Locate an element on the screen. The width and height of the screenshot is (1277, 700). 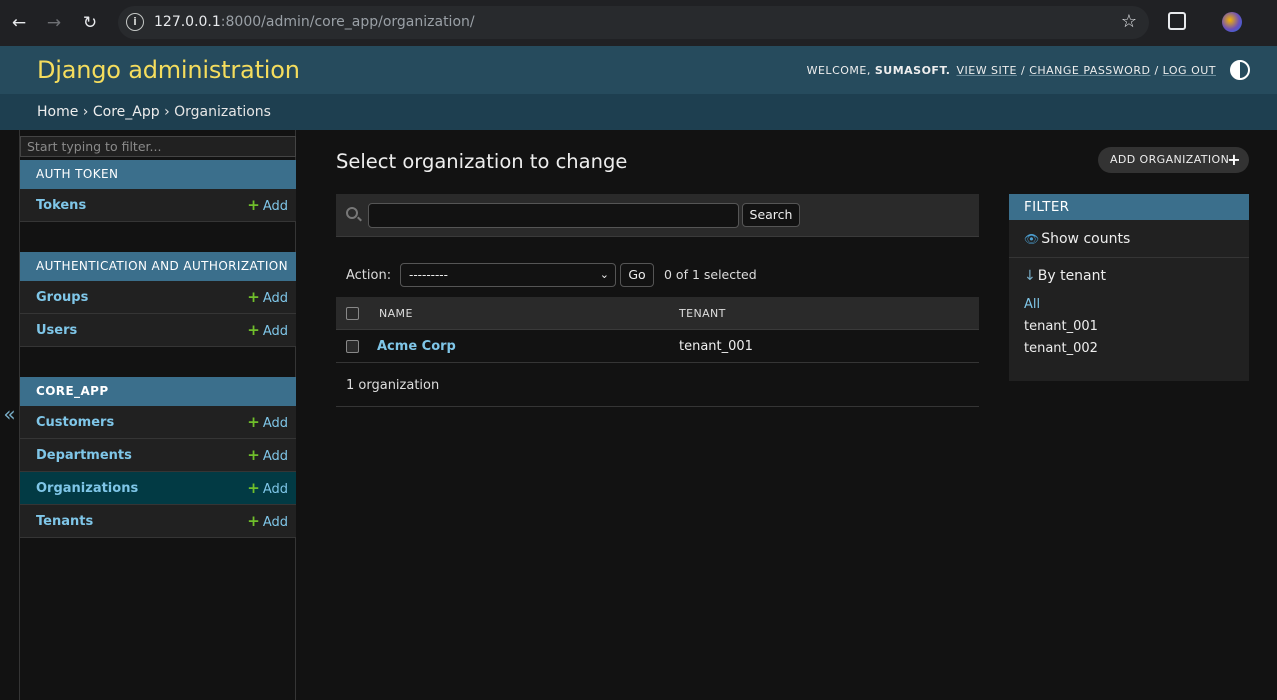
module-caption: AUTH TOKEN is located at coordinates (158, 174).